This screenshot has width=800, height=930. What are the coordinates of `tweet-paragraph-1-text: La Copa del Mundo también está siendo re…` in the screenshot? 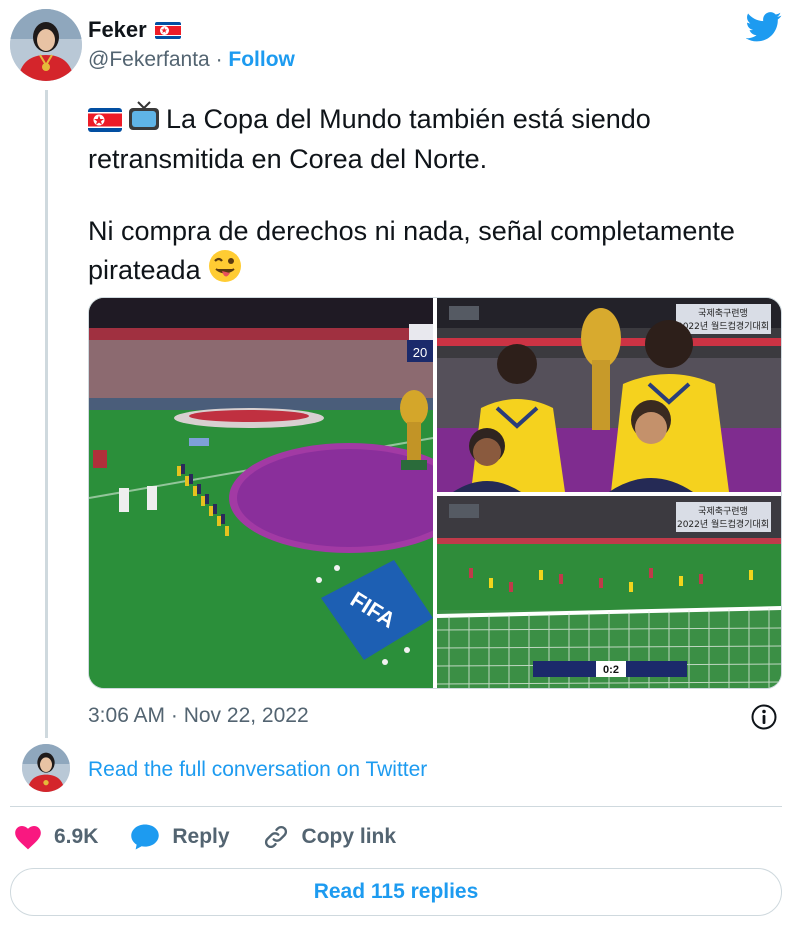 It's located at (369, 139).